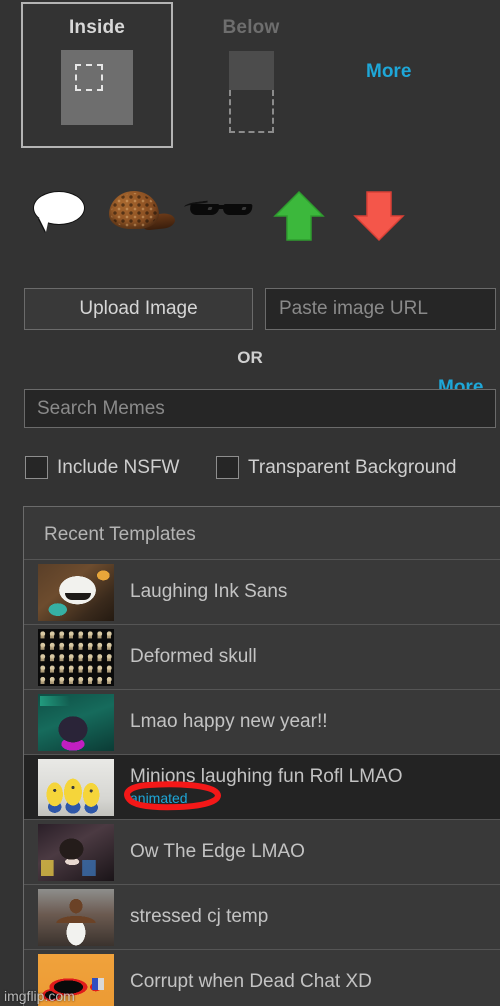  I want to click on or-divider-label: OR, so click(250, 357).